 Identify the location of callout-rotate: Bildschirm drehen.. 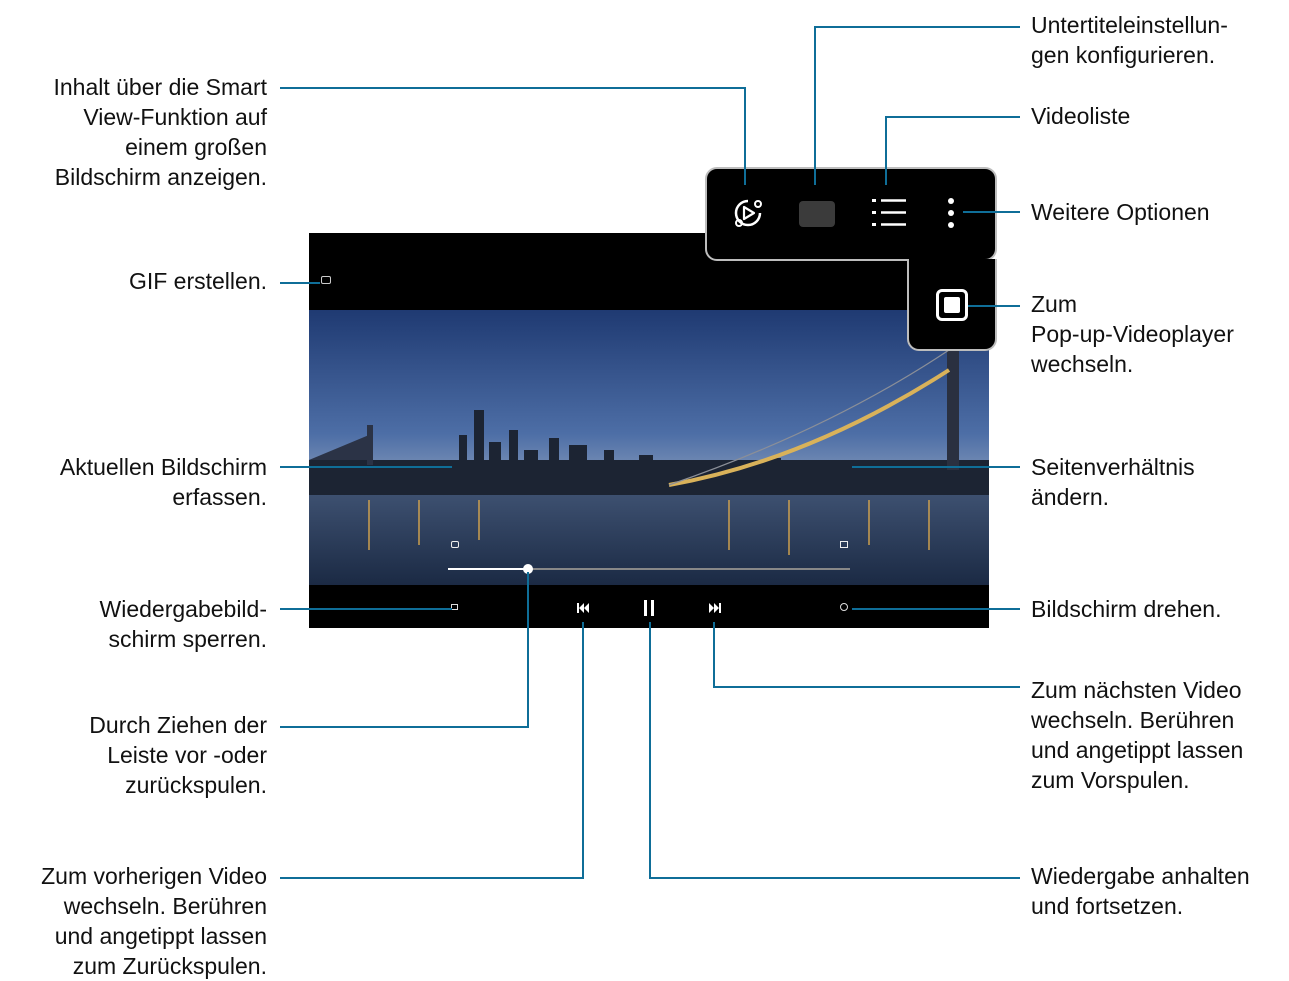
(1126, 609).